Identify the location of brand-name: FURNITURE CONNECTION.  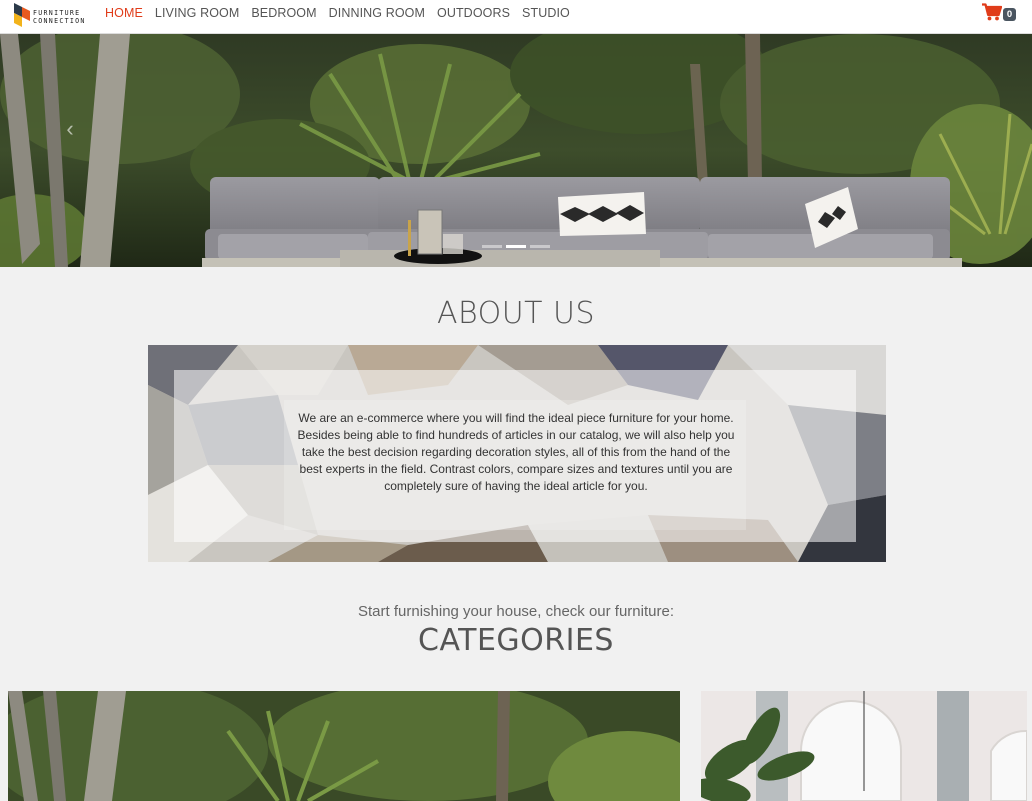
(59, 17).